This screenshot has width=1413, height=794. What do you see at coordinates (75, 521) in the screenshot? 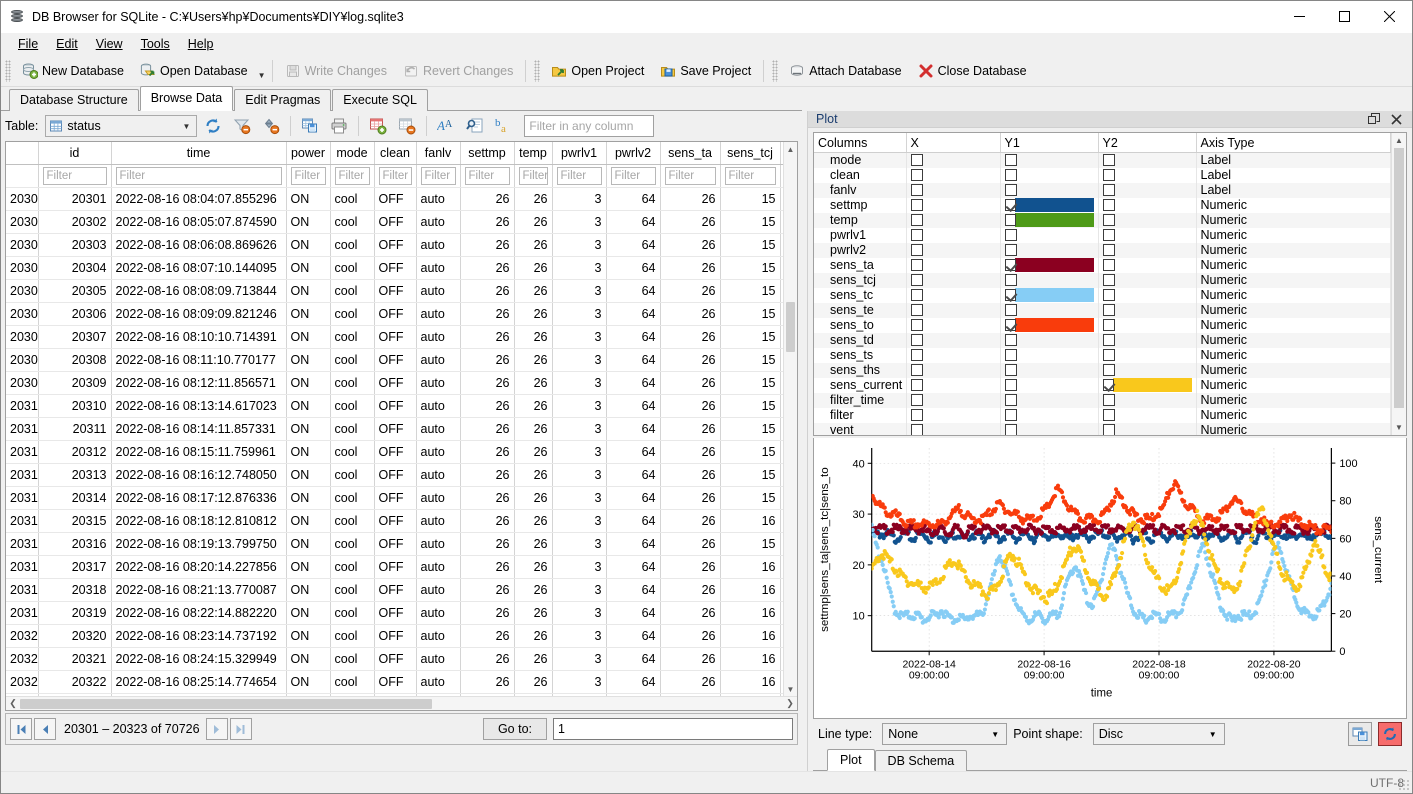
I see `cell-id: 20315` at bounding box center [75, 521].